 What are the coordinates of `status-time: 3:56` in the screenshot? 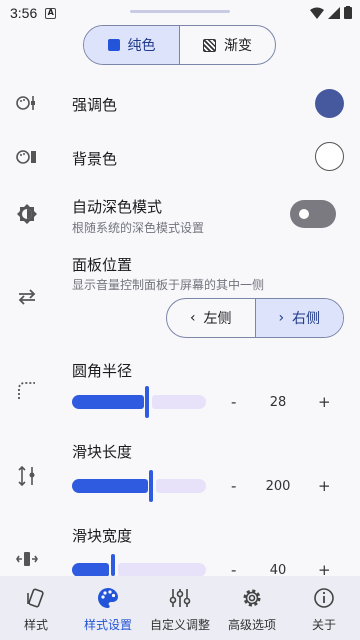 It's located at (24, 13).